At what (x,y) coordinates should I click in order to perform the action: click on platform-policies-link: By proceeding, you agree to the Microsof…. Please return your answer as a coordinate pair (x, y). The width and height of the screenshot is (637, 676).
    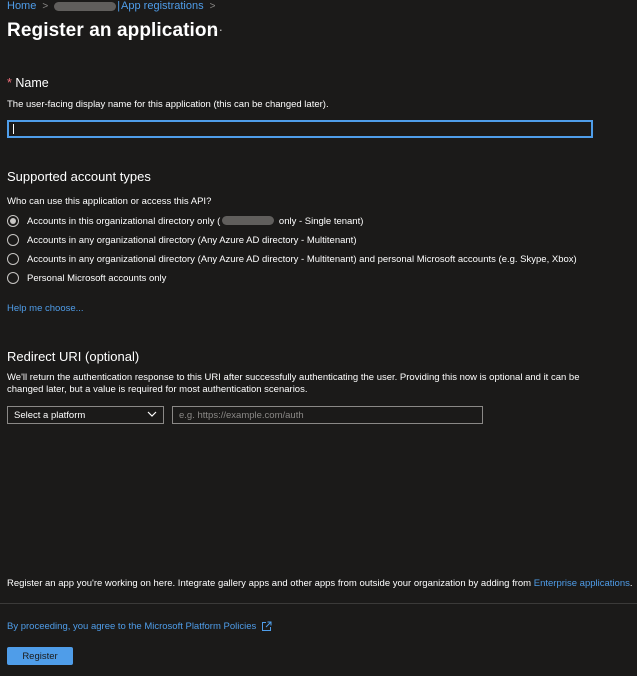
    Looking at the image, I should click on (131, 626).